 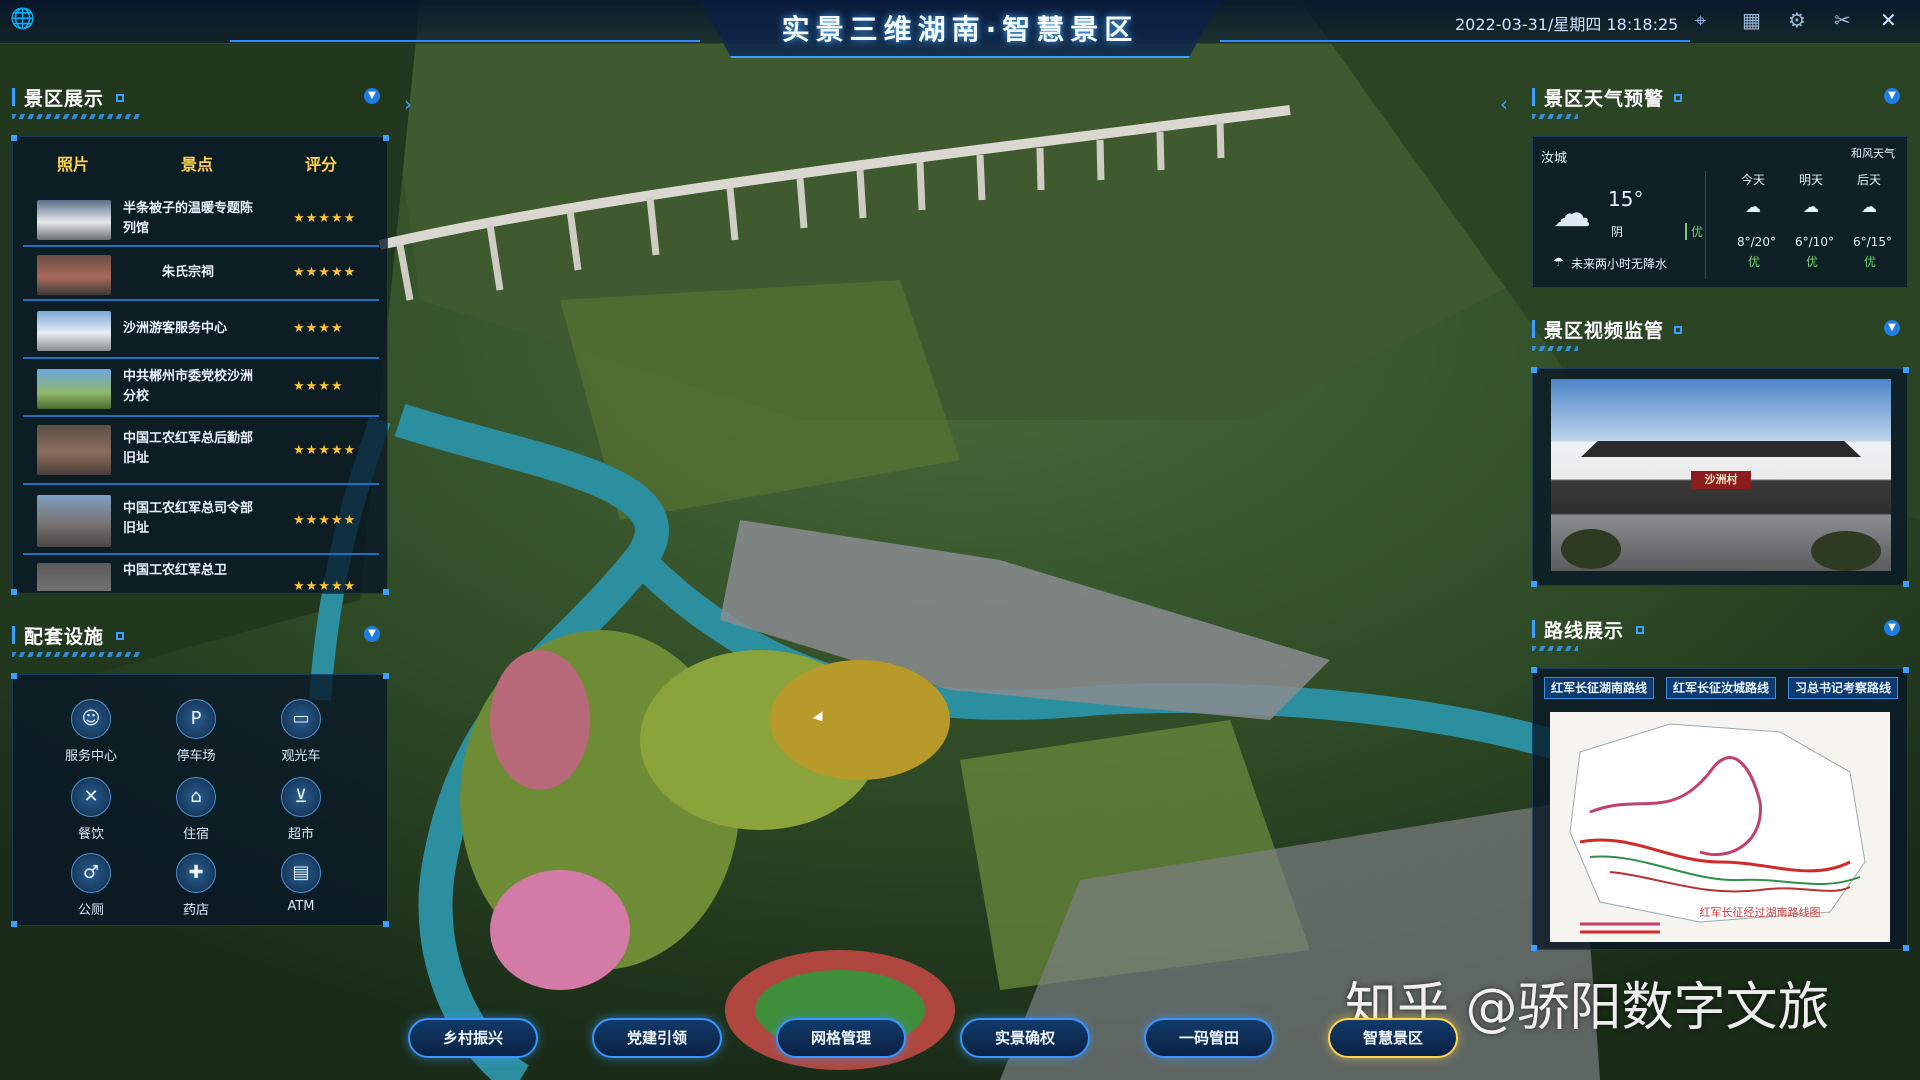 What do you see at coordinates (1717, 332) in the screenshot?
I see `video-panel-header: 景区视频监管 ▼` at bounding box center [1717, 332].